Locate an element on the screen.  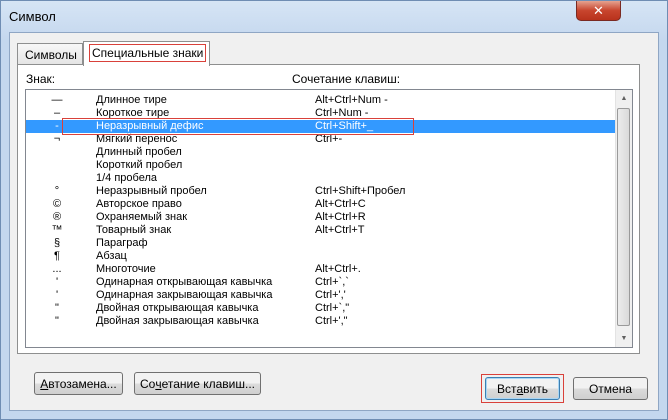
list-item-name: Длинный пробел is located at coordinates (139, 152).